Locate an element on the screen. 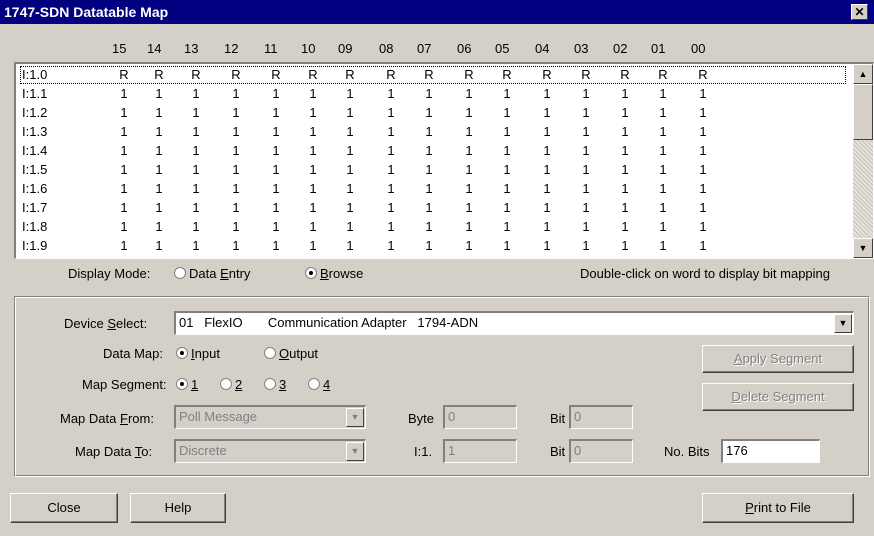 The image size is (874, 536). print-to-file-button: Print to File is located at coordinates (778, 508).